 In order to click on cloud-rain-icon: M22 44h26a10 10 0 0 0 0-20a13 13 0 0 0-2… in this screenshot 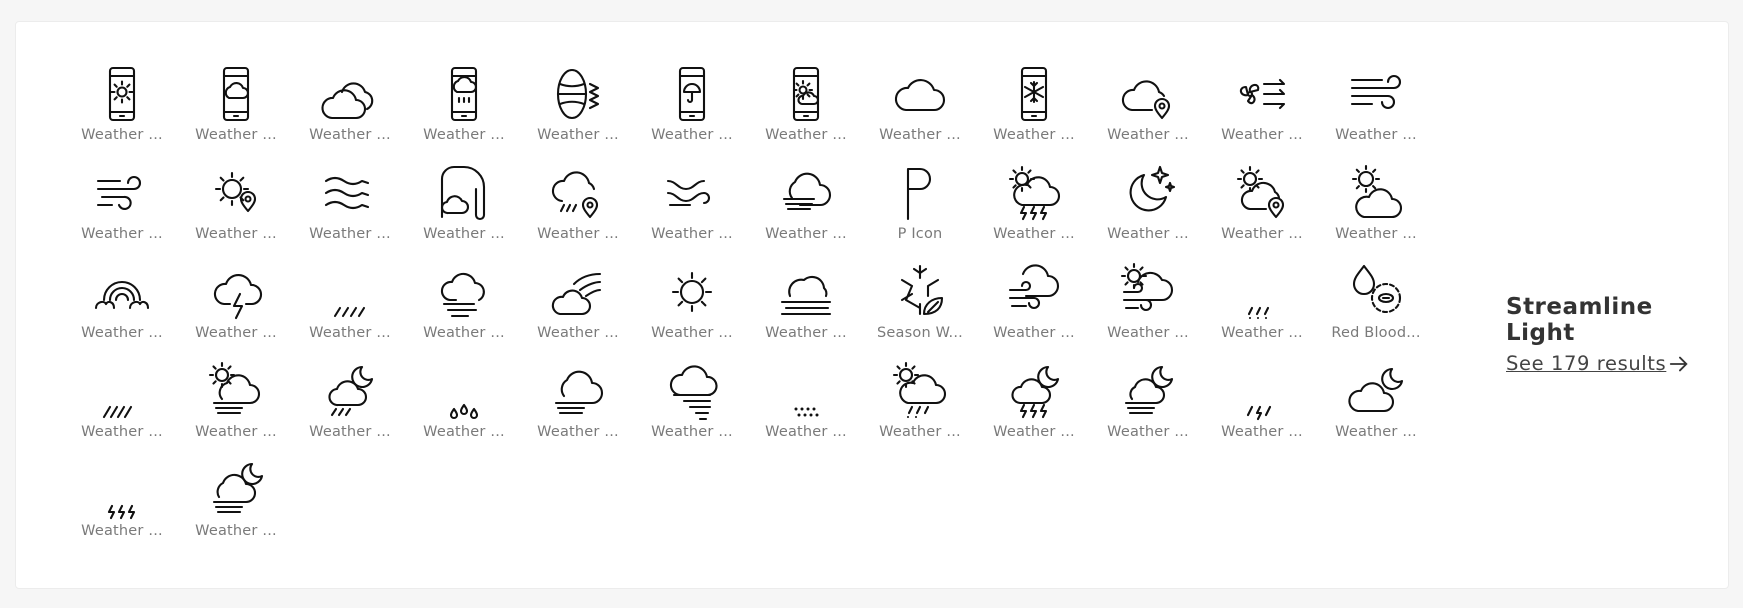, I will do `click(349, 312)`.